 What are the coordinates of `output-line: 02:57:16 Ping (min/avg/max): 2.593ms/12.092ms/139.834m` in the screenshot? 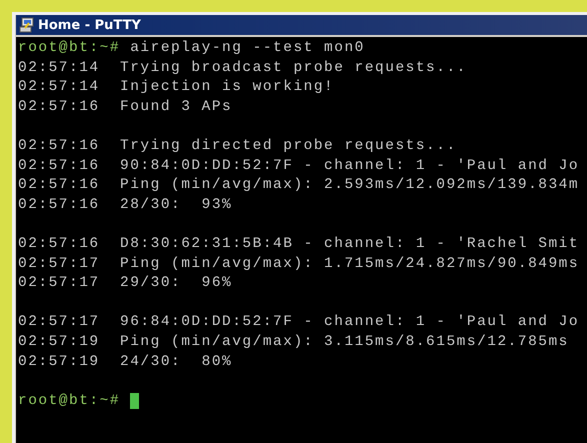 It's located at (299, 186).